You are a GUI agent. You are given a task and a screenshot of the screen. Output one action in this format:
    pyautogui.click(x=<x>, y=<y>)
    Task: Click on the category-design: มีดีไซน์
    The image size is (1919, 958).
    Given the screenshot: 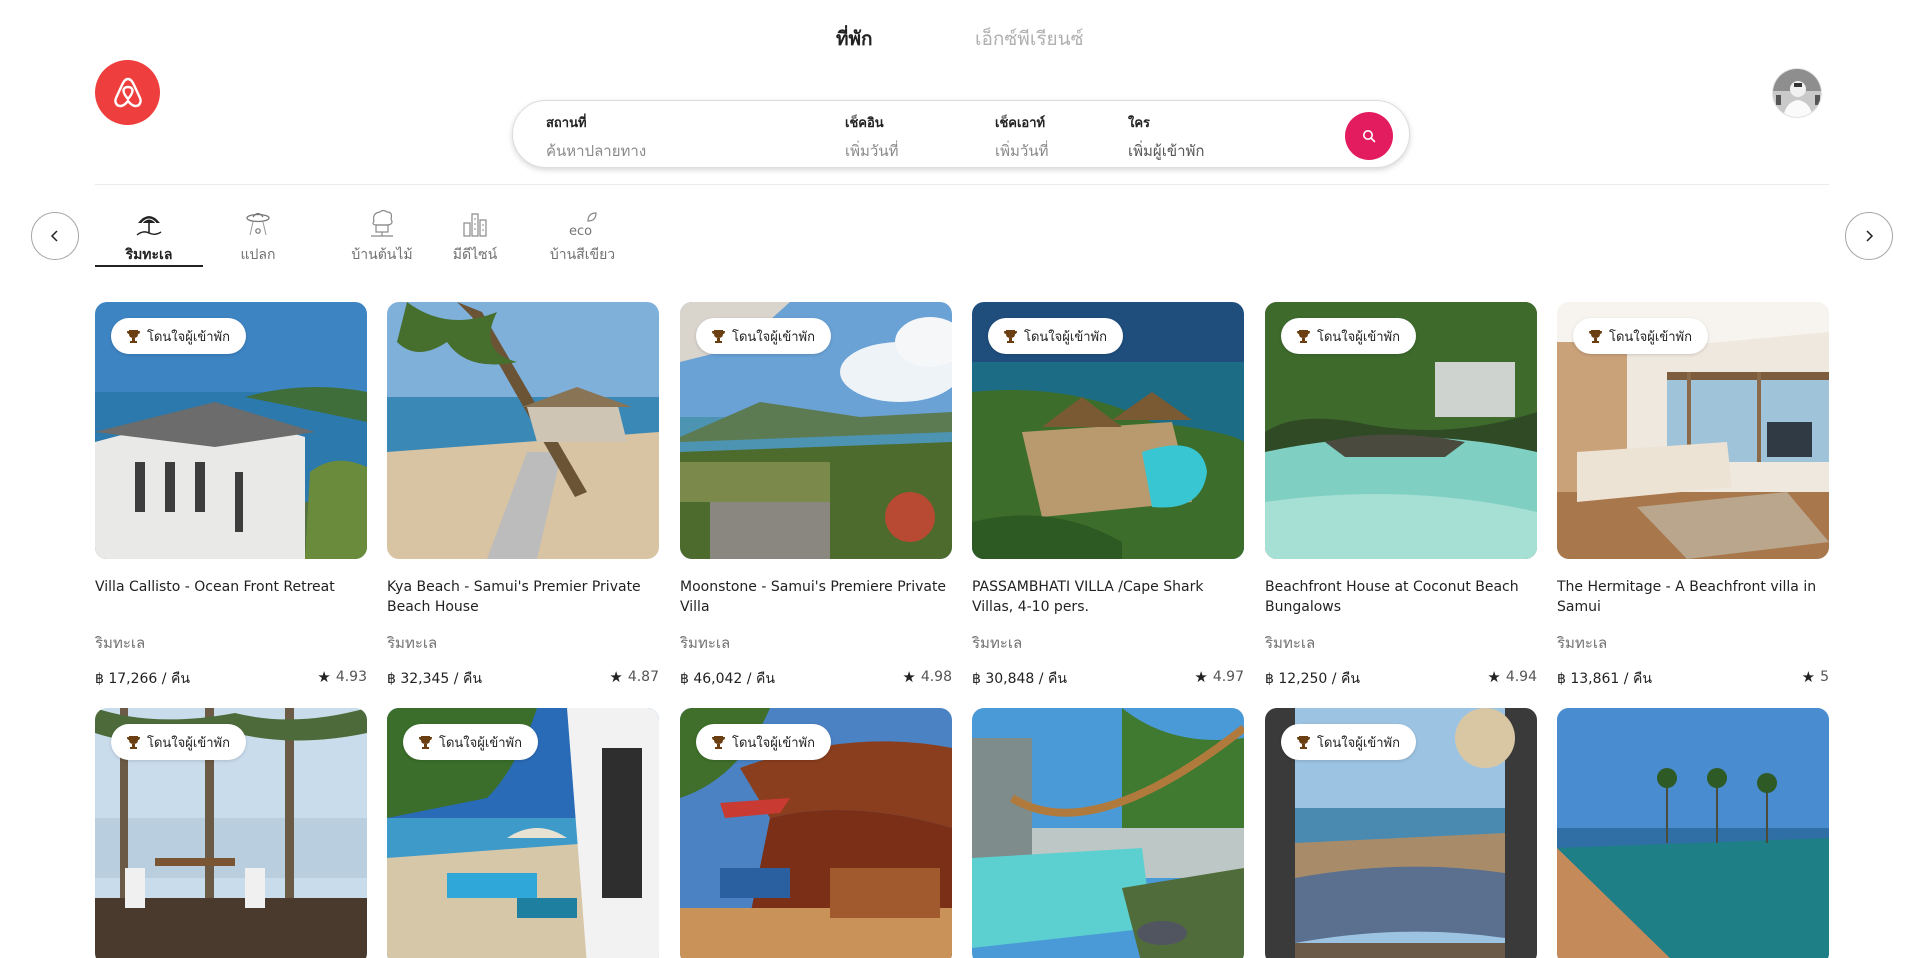 What is the action you would take?
    pyautogui.click(x=475, y=237)
    